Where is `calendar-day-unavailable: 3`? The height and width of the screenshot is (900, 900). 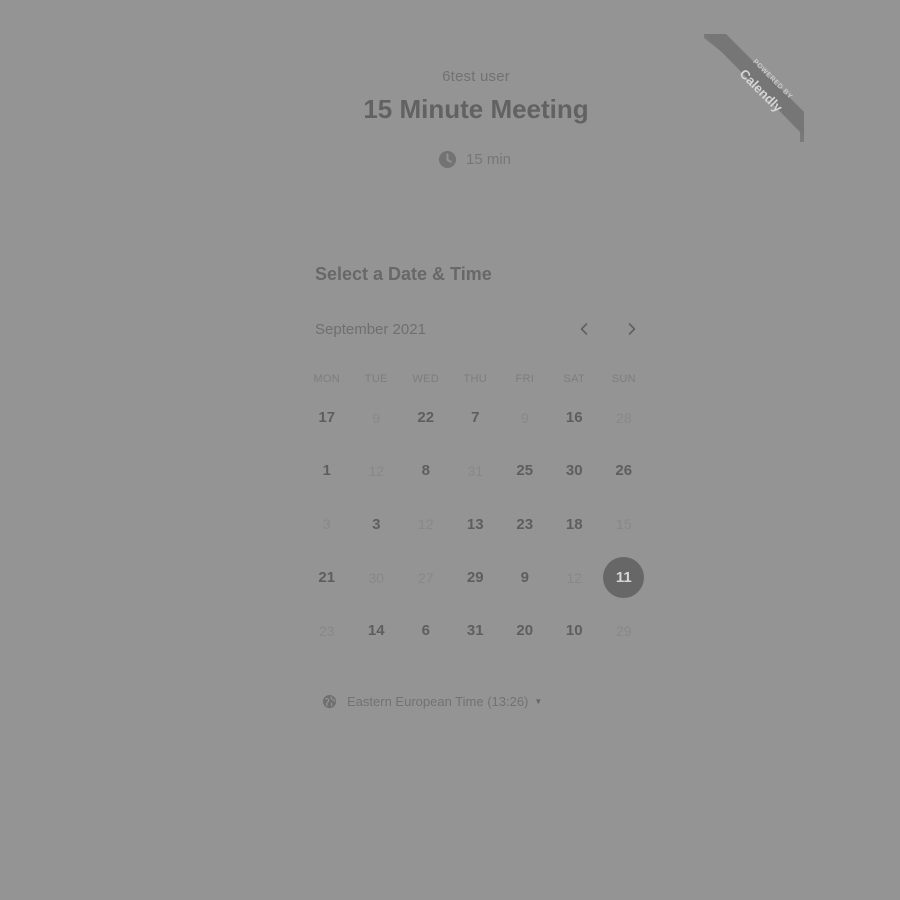 calendar-day-unavailable: 3 is located at coordinates (326, 524).